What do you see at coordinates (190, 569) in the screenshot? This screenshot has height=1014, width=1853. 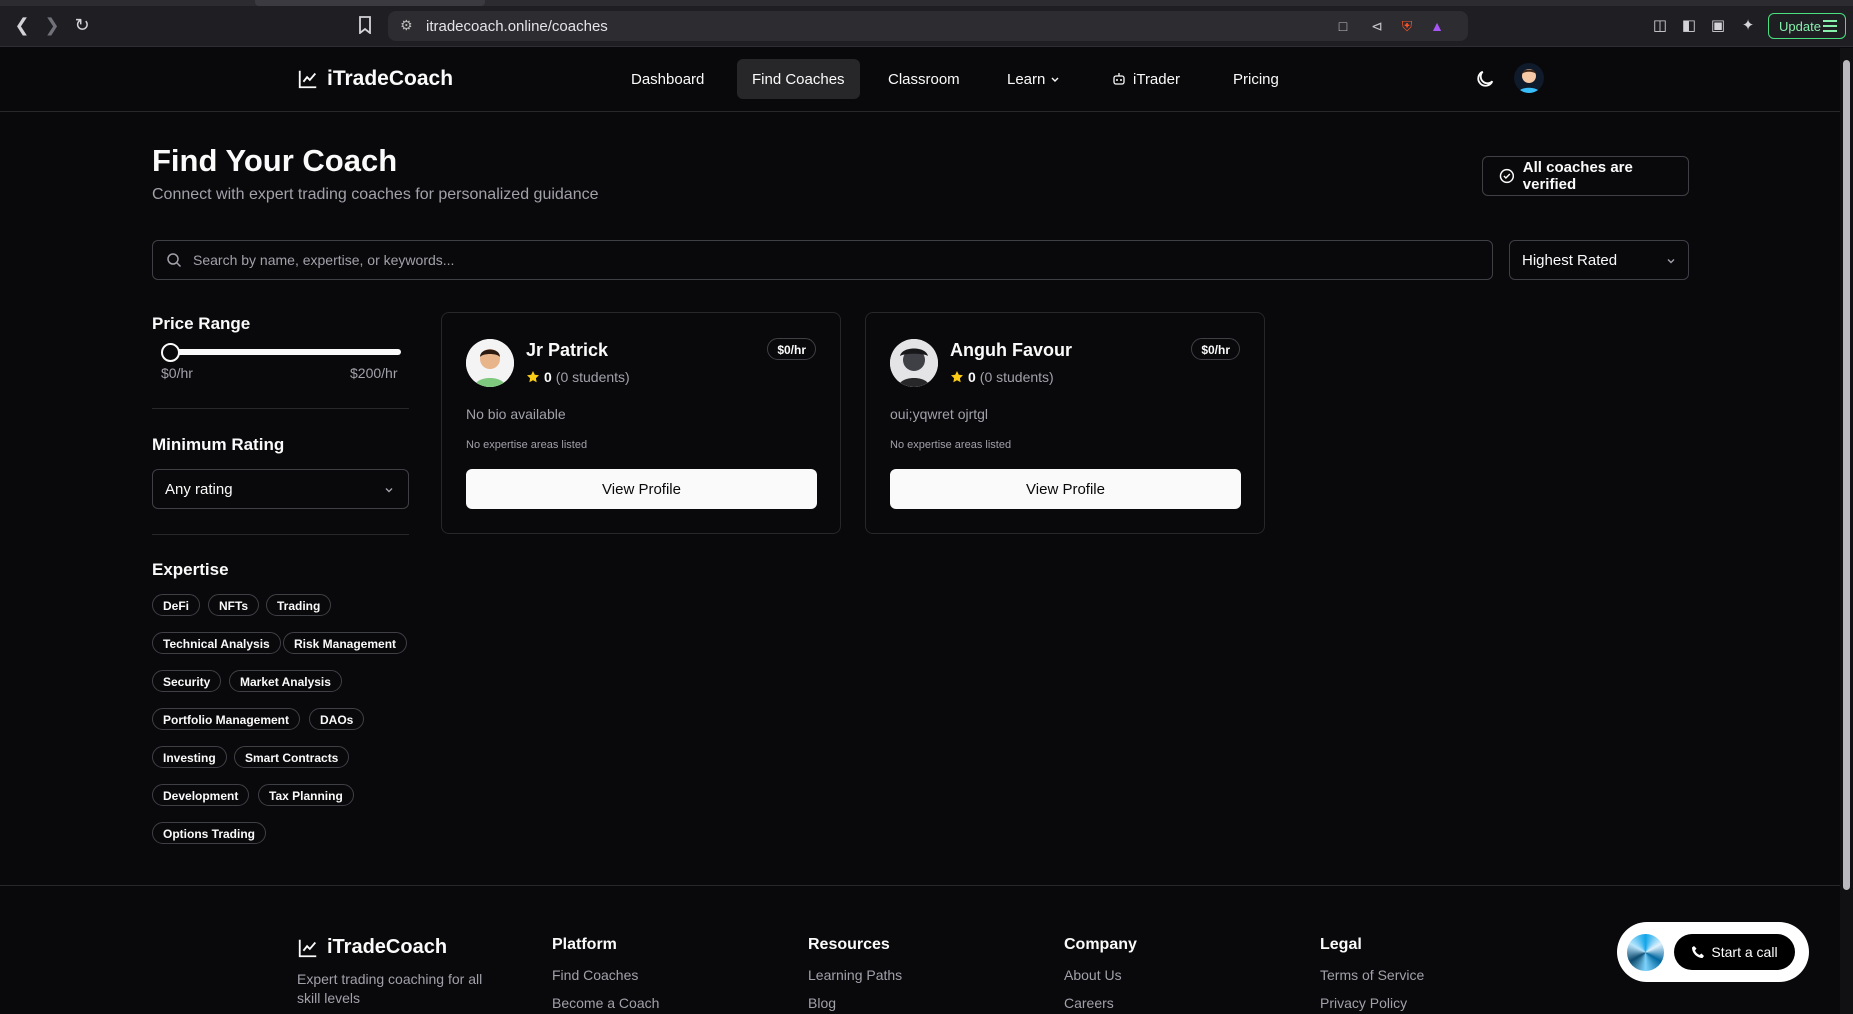 I see `expertise-heading: Expertise` at bounding box center [190, 569].